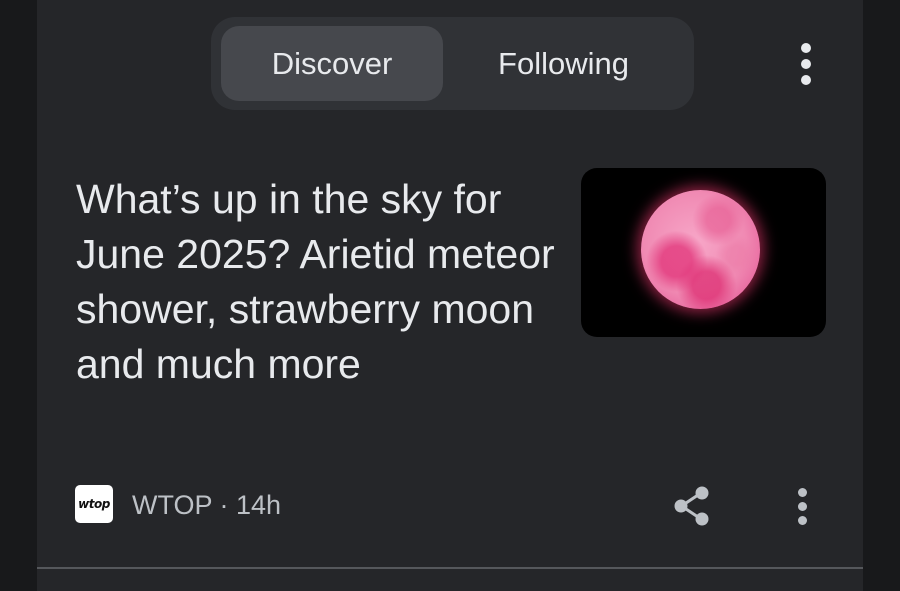  I want to click on article-thumbnail, so click(703, 252).